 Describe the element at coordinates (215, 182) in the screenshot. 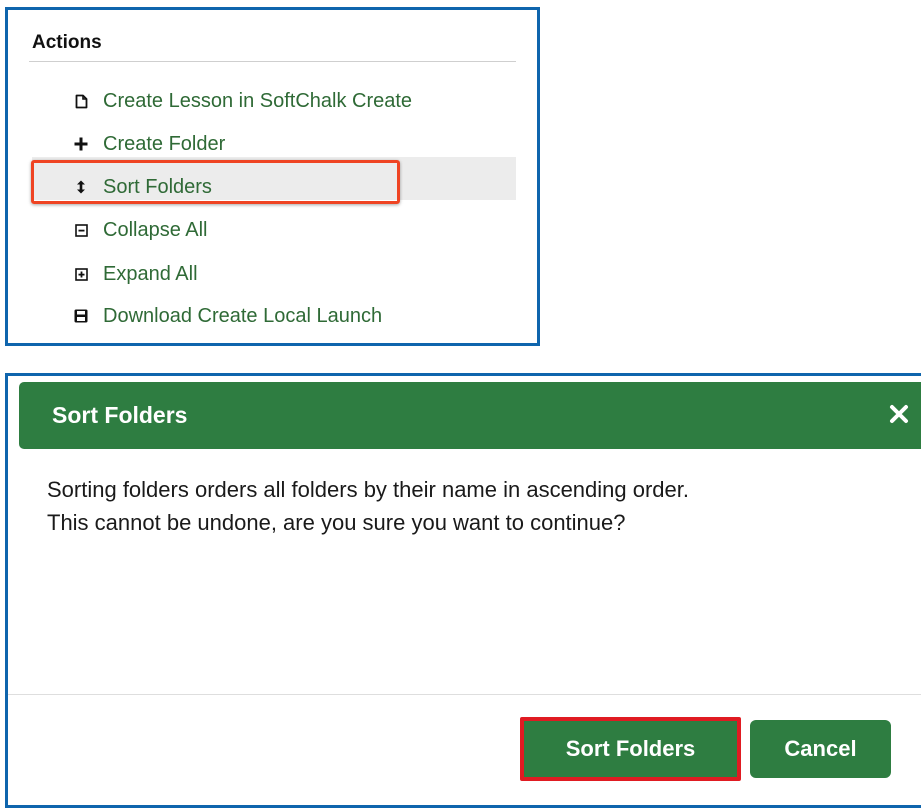

I see `sort-folders-annotation-box` at that location.